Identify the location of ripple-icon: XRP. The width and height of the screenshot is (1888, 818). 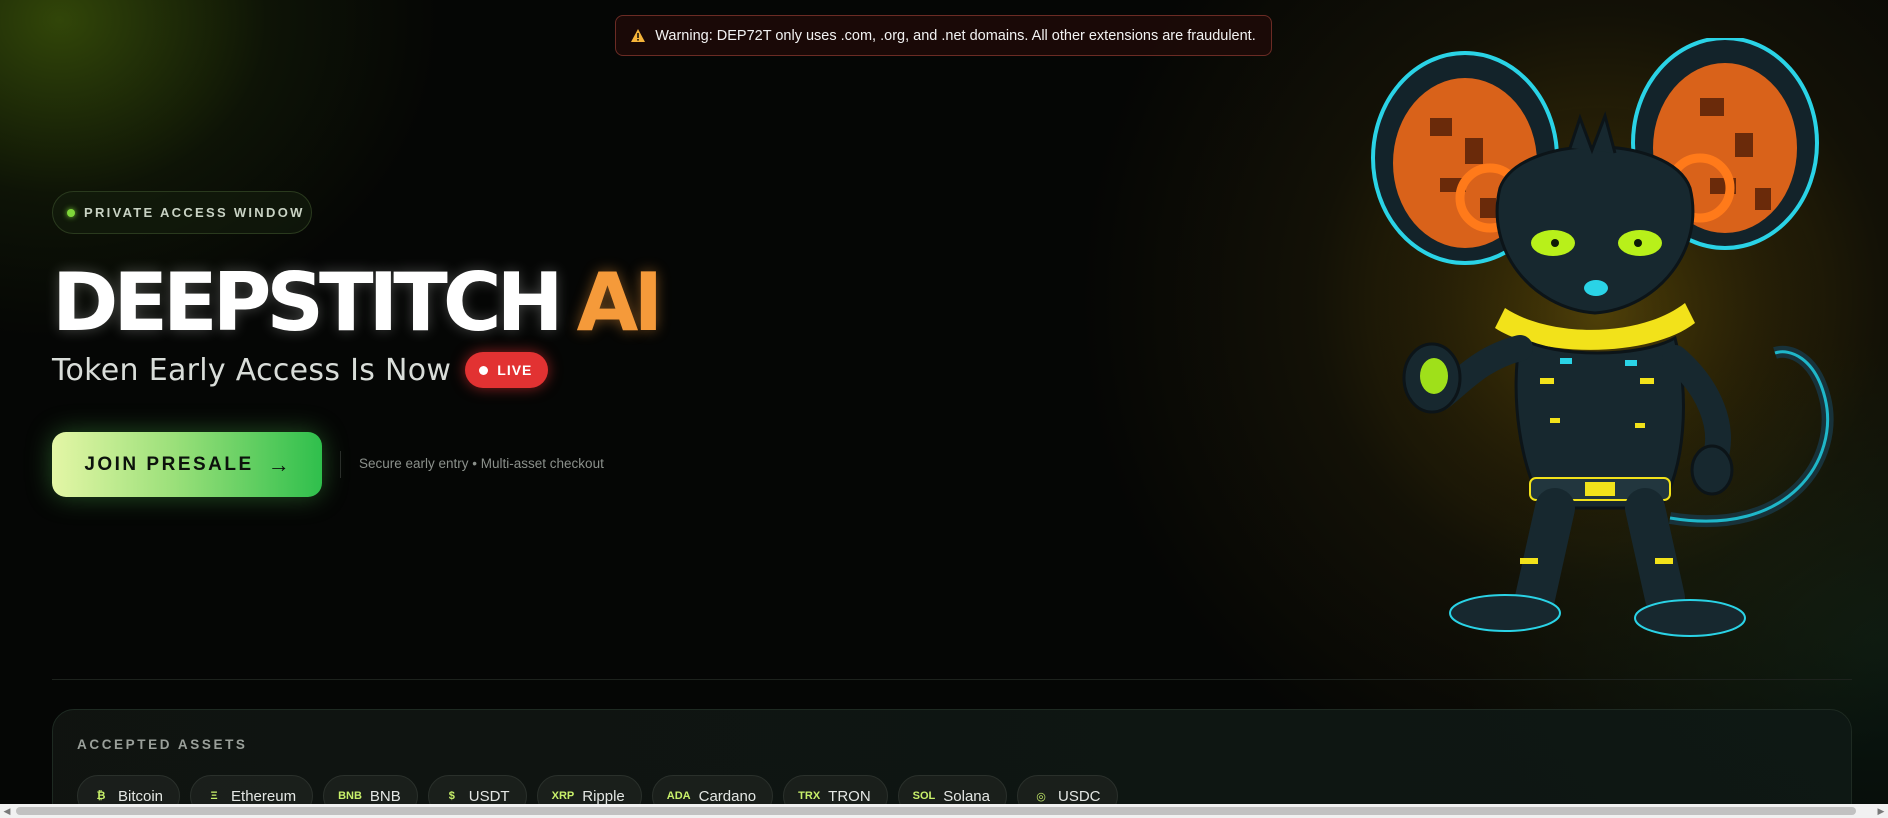
(563, 796).